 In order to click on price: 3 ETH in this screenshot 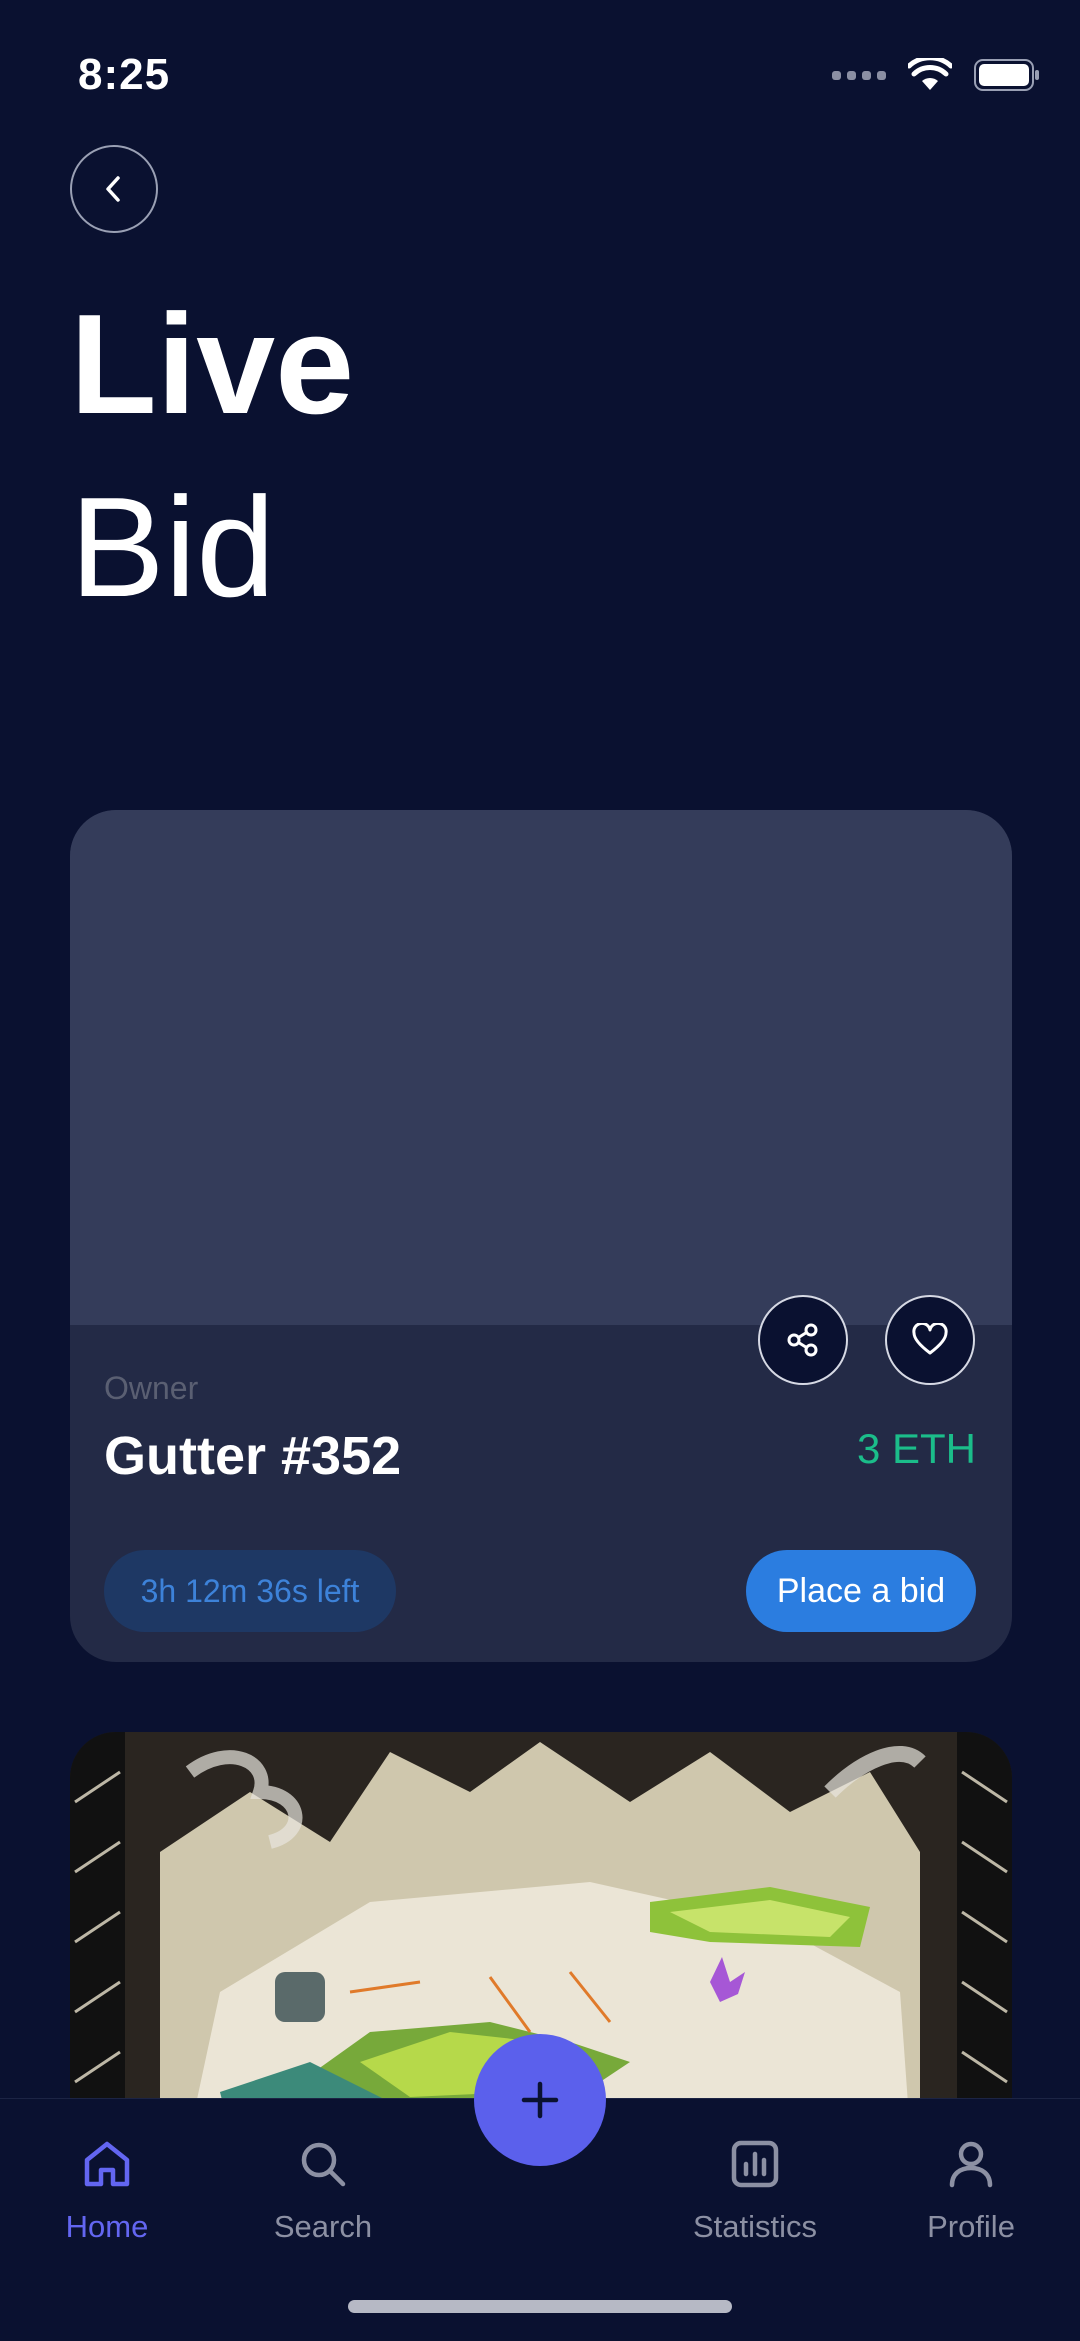, I will do `click(916, 1448)`.